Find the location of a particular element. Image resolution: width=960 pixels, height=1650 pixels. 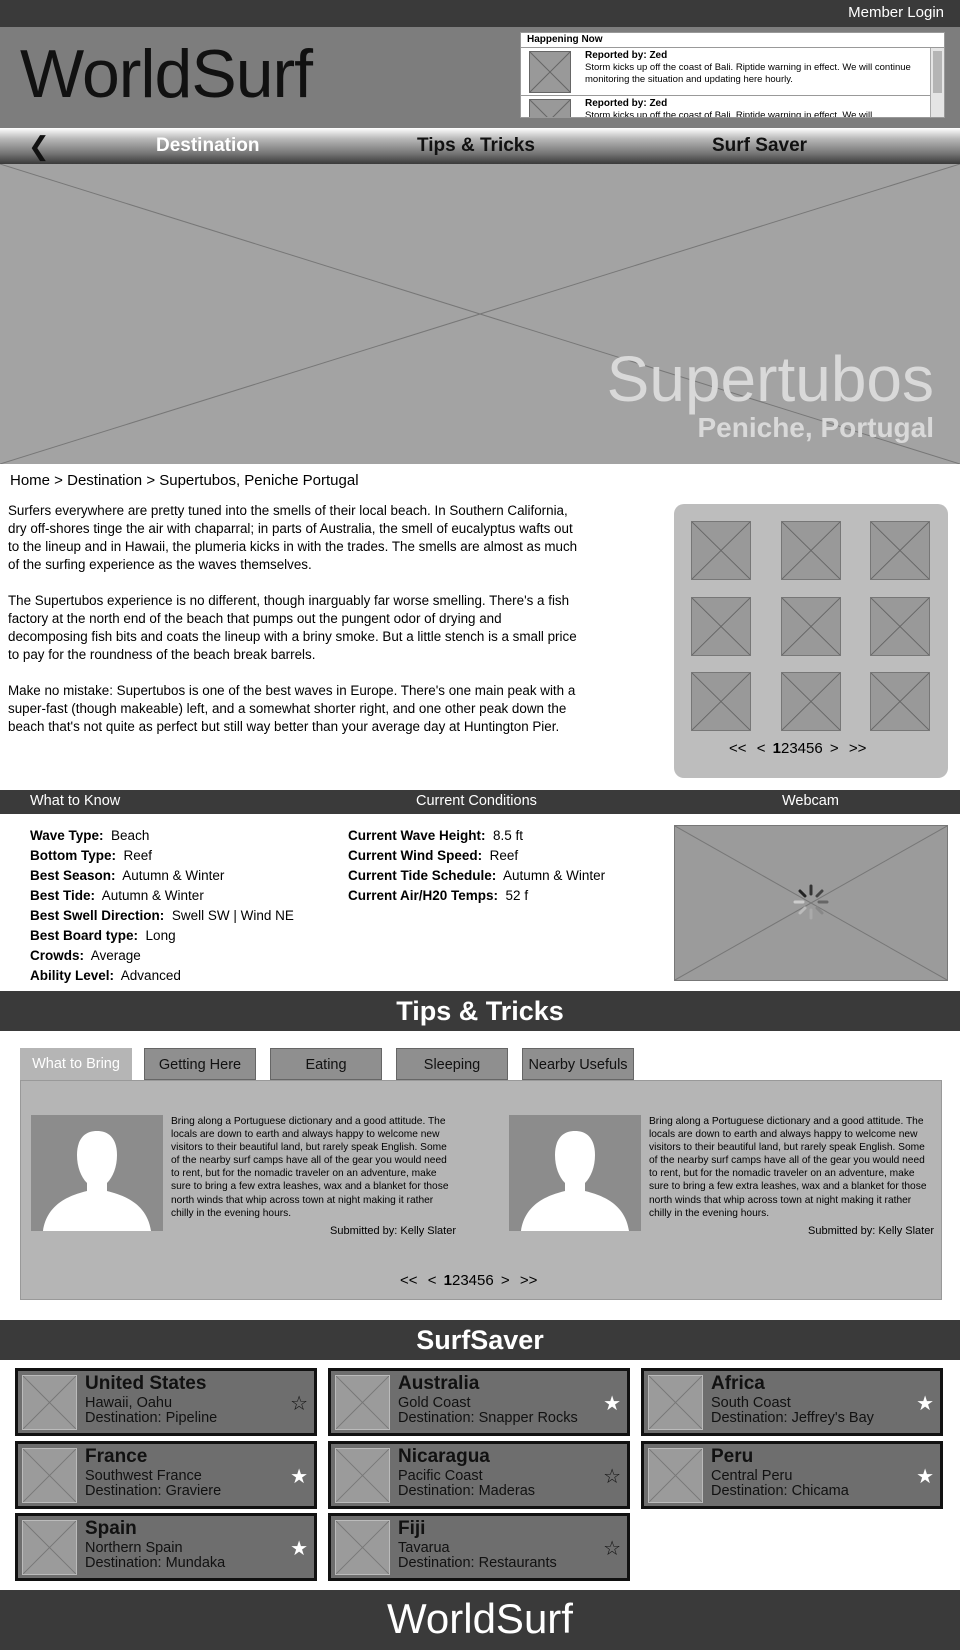

card-region: South Coast is located at coordinates (751, 1403).